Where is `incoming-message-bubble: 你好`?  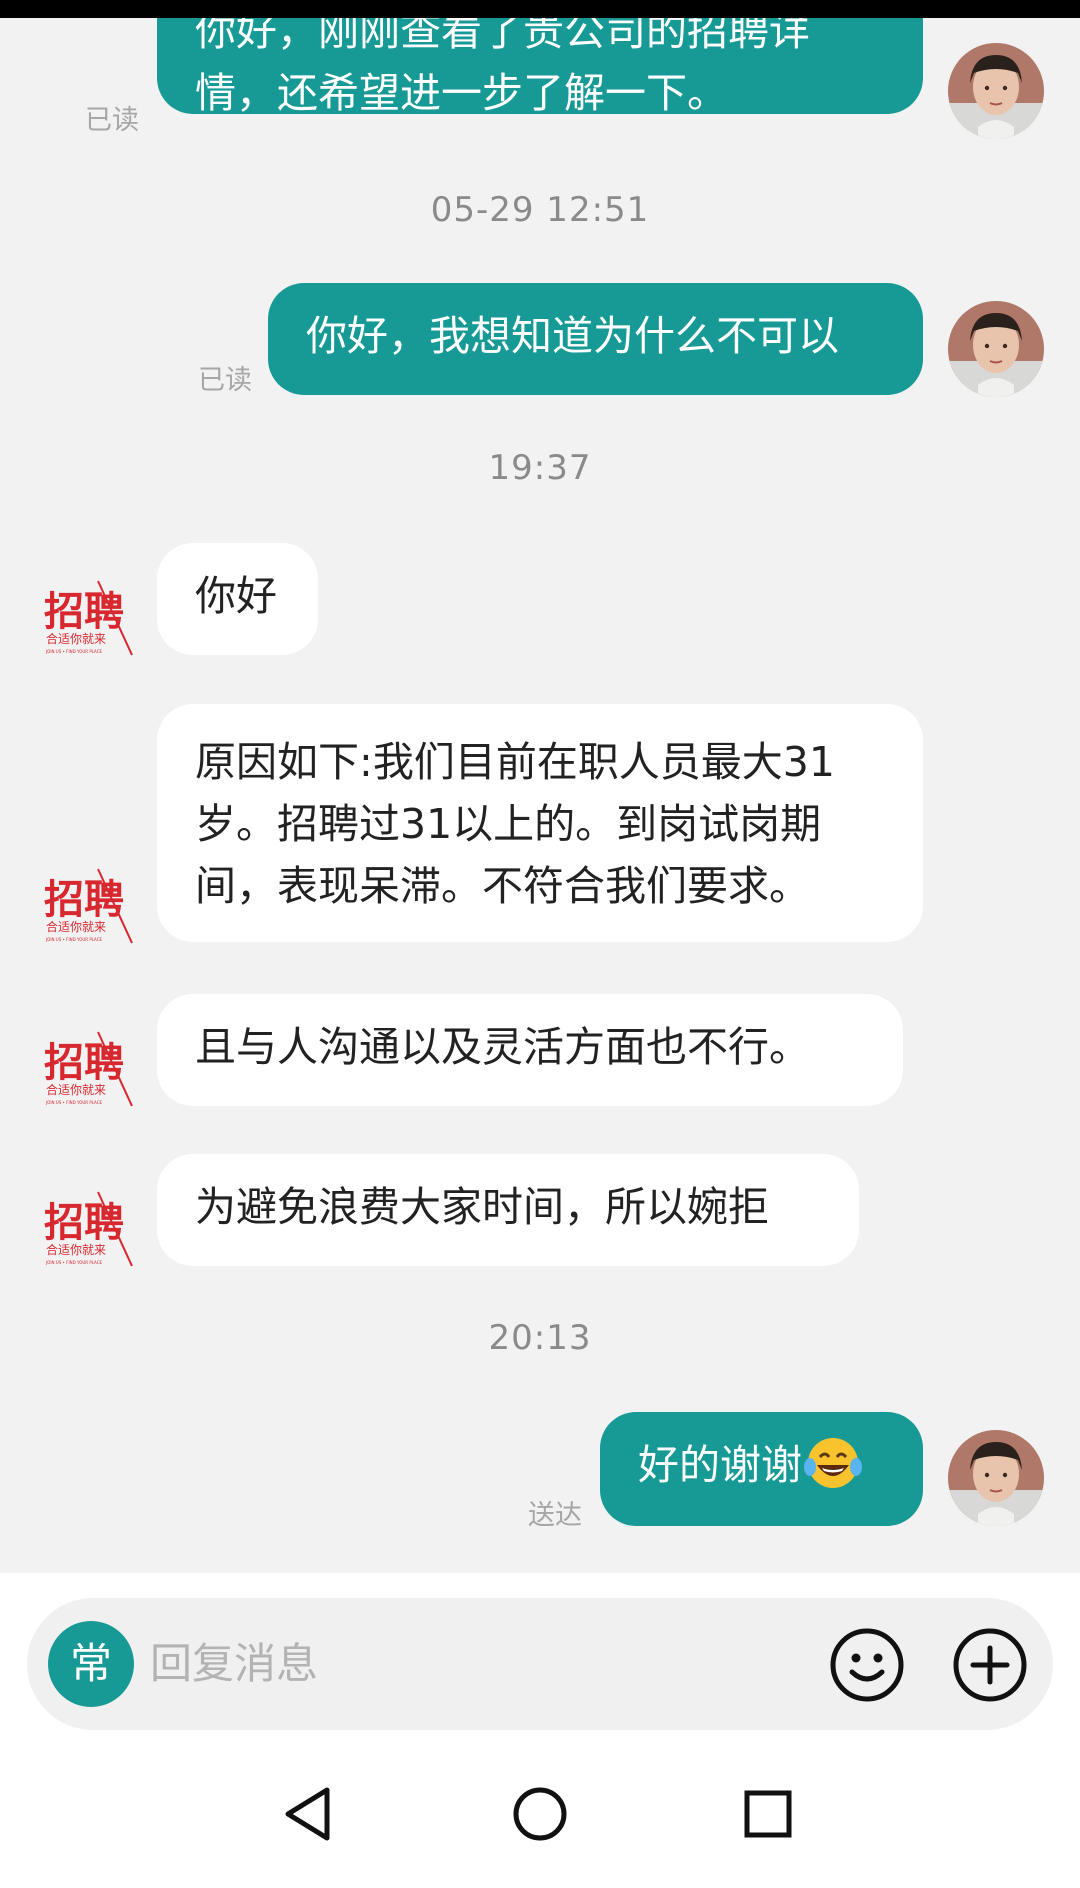 incoming-message-bubble: 你好 is located at coordinates (237, 599).